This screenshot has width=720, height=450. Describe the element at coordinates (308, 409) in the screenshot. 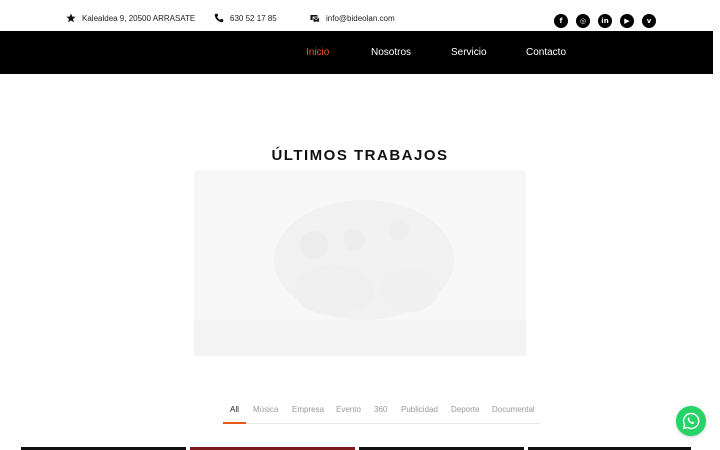

I see `filter-empresa: Empresa` at that location.